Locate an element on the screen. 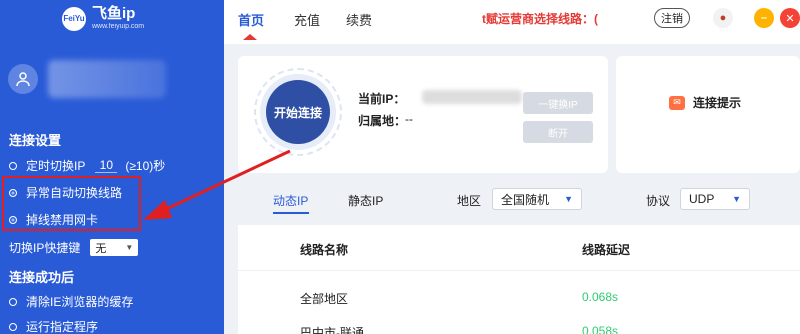 Image resolution: width=800 pixels, height=334 pixels. app-name: 飞鱼ip is located at coordinates (114, 13).